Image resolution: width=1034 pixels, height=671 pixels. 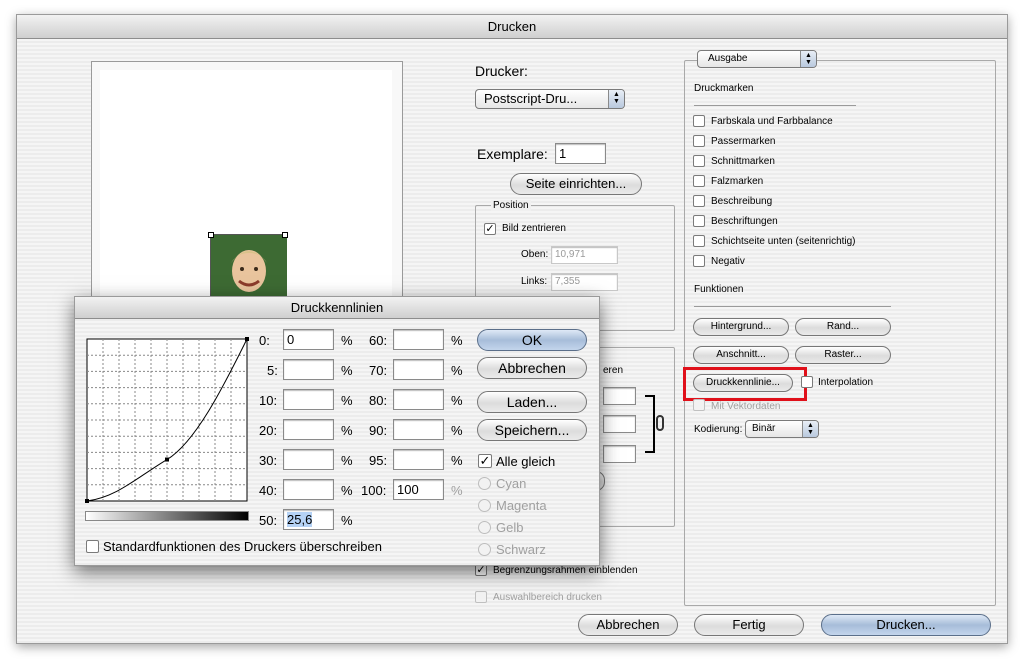 What do you see at coordinates (782, 429) in the screenshot?
I see `encoding-select: Binär ▲ ▼` at bounding box center [782, 429].